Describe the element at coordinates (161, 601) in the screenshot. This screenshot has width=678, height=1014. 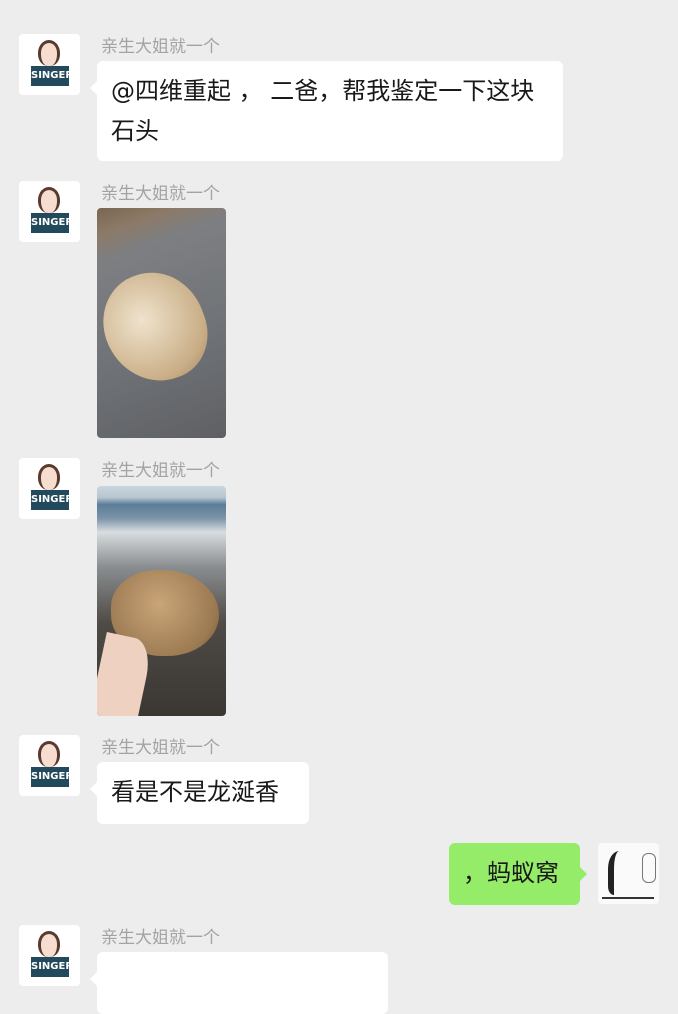
I see `image-message-stone-in-hand` at that location.